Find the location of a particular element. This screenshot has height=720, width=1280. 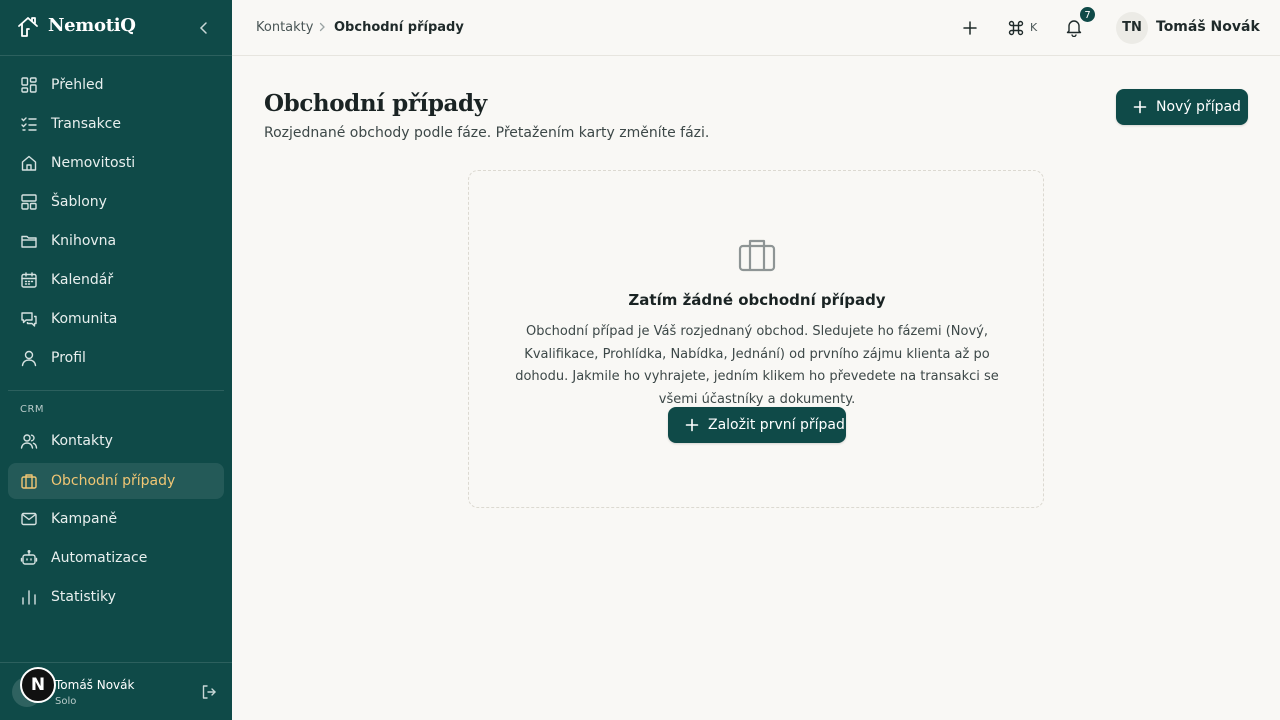

sidebar-item-knihovna: Knihovna is located at coordinates (116, 241).